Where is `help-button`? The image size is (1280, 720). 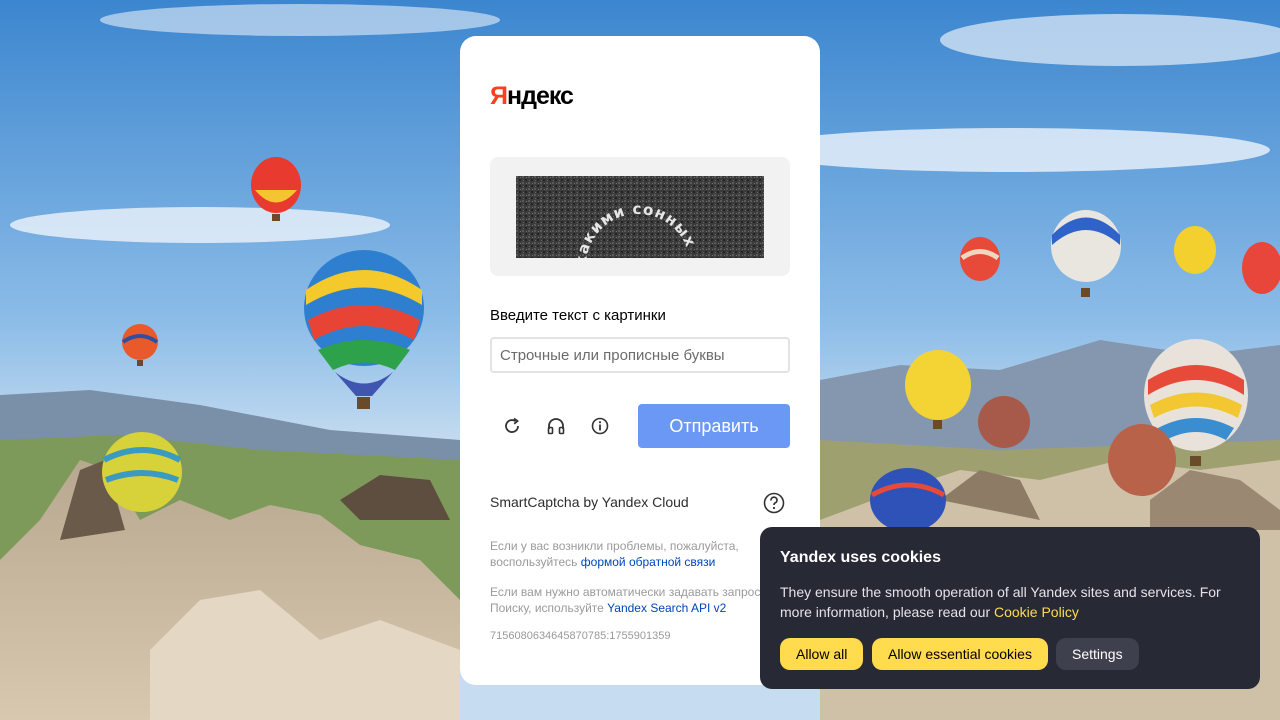 help-button is located at coordinates (774, 503).